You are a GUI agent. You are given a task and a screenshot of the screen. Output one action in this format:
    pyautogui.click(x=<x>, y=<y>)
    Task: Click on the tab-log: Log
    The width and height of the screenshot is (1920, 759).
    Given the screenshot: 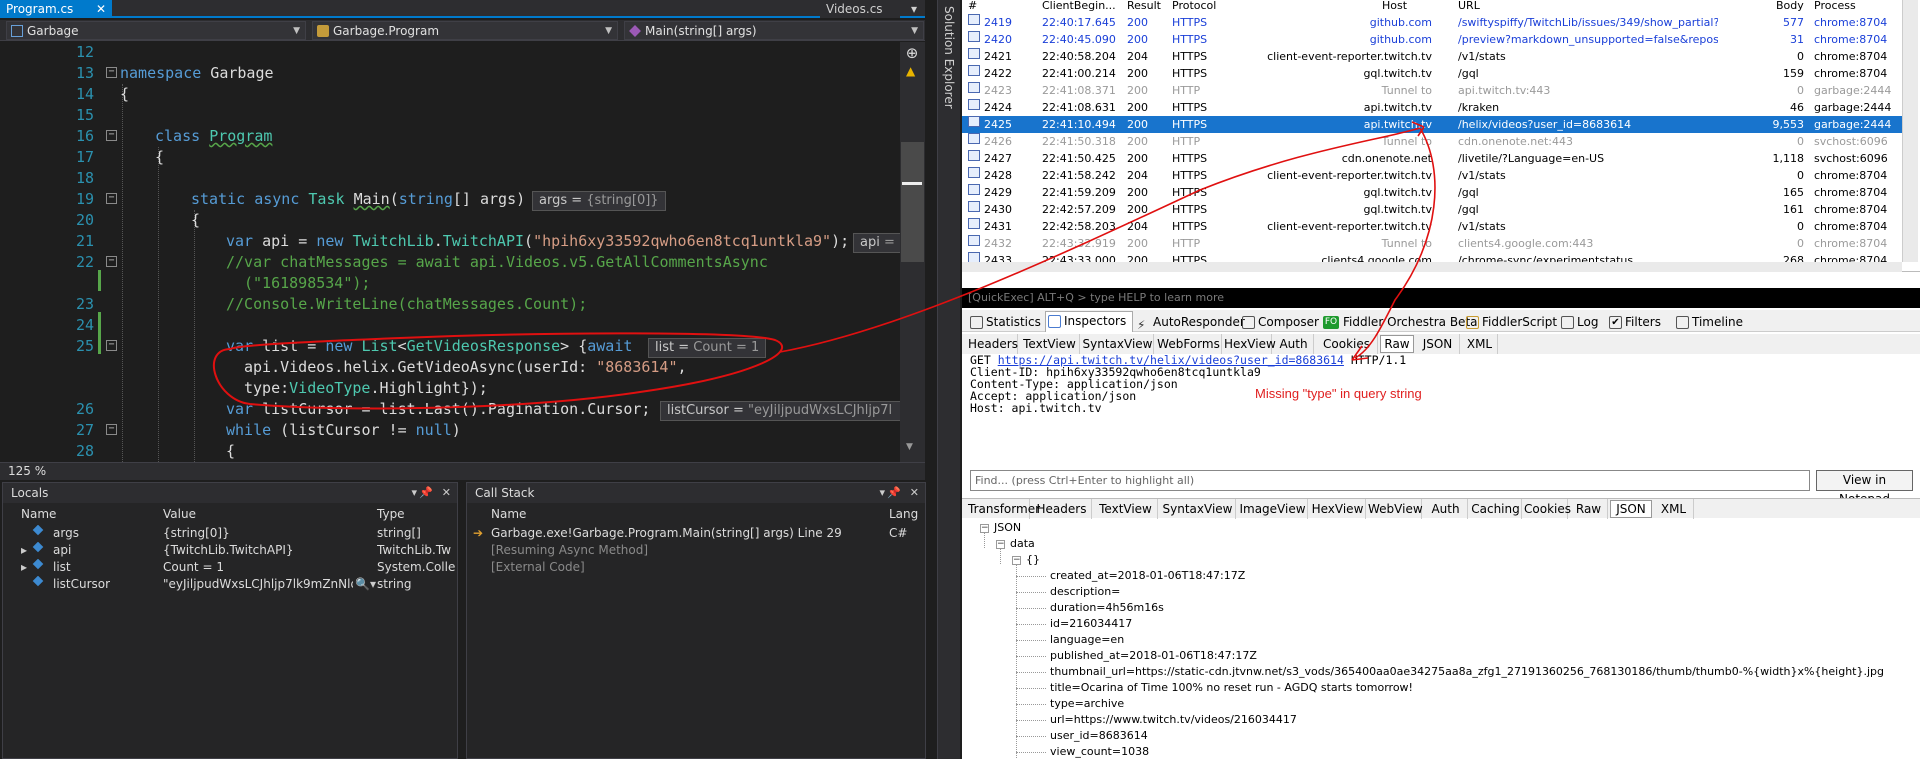 What is the action you would take?
    pyautogui.click(x=1578, y=322)
    